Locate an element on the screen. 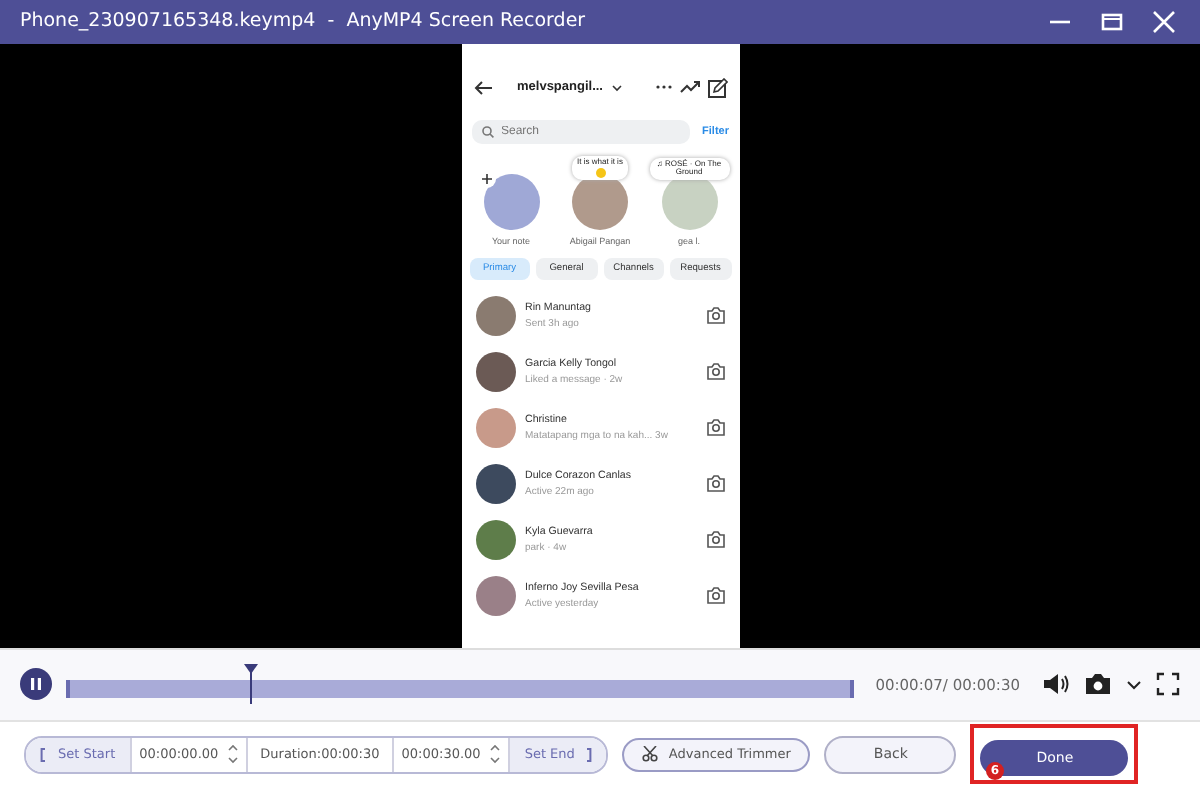  plus-icon is located at coordinates (486, 178).